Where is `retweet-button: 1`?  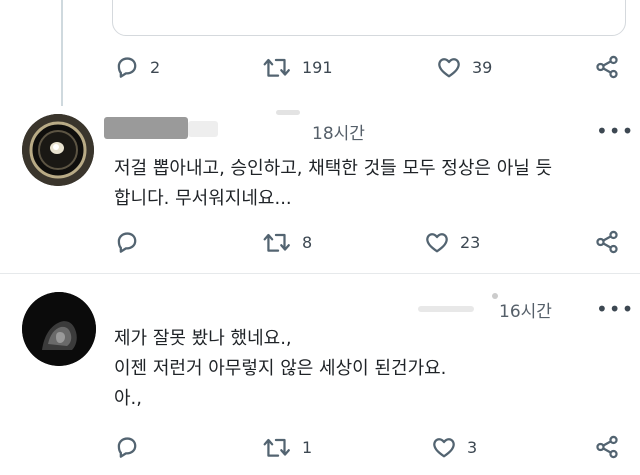 retweet-button: 1 is located at coordinates (287, 447).